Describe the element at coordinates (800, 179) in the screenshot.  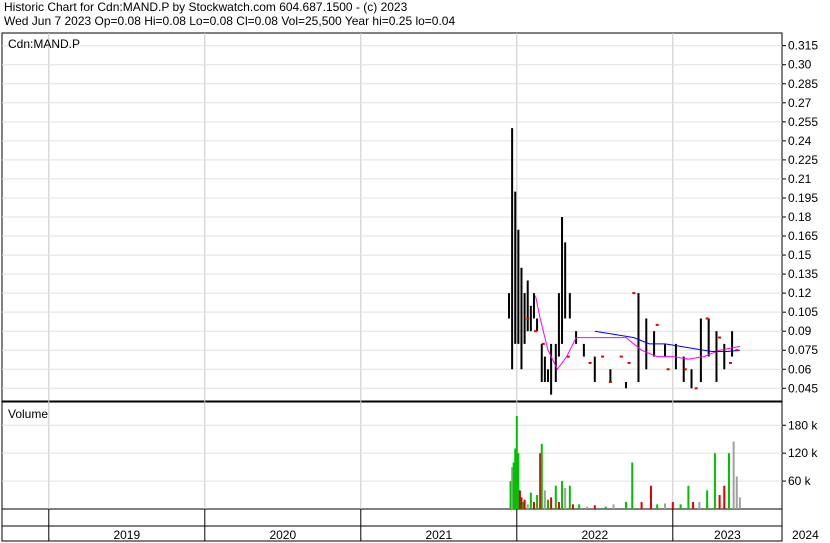
I see `price-tick-label: 0.21` at that location.